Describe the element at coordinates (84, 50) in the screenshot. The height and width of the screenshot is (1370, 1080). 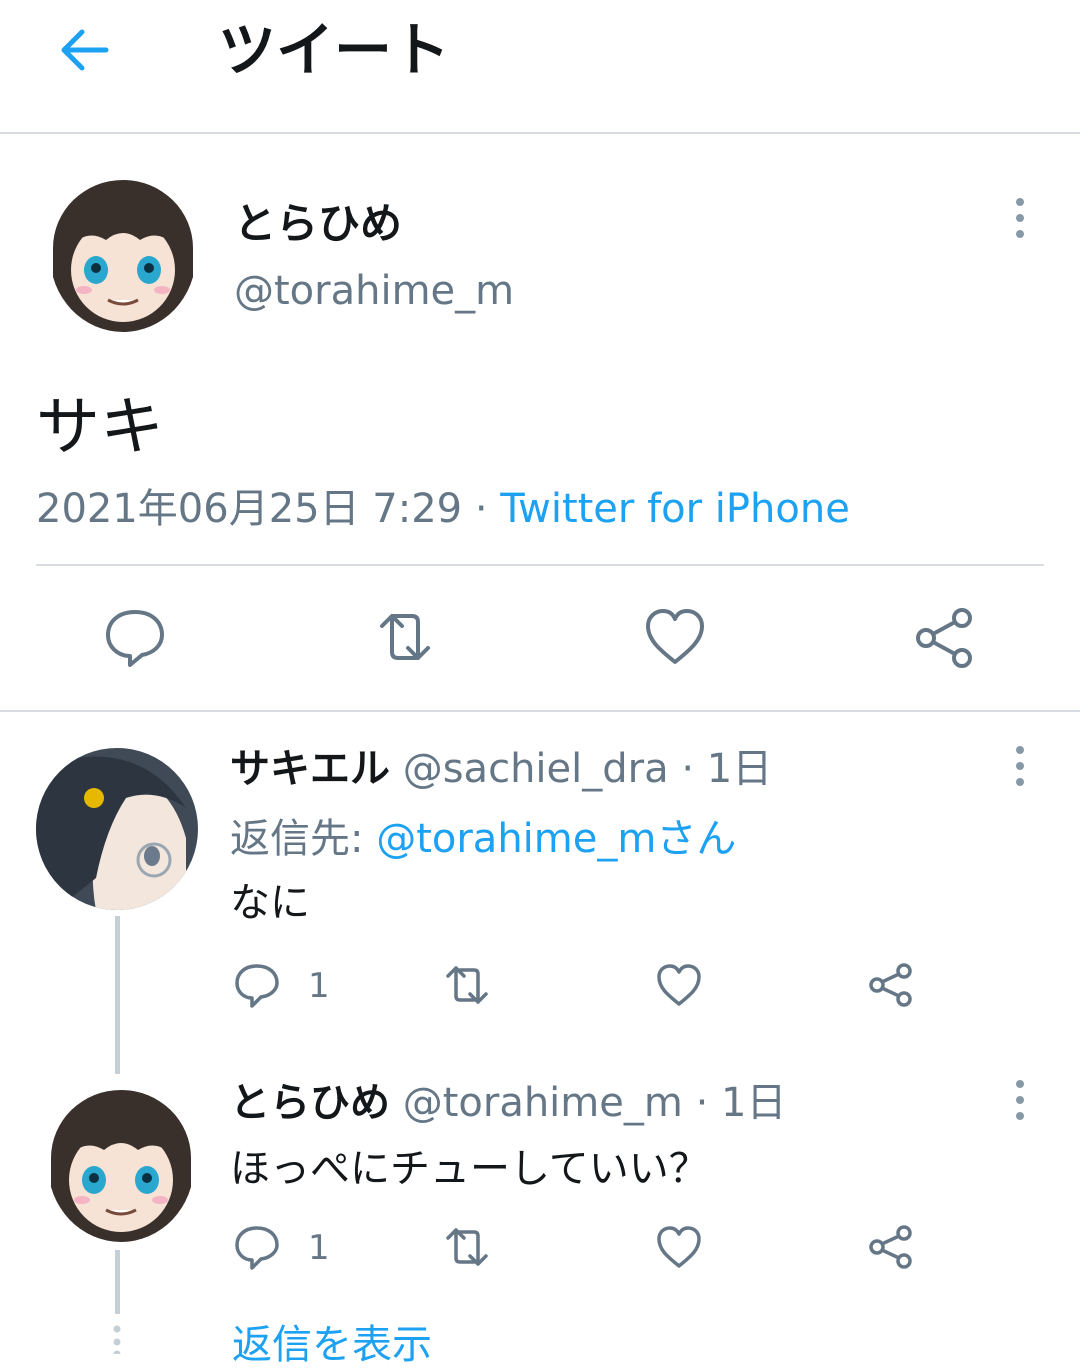
I see `arrow-left-icon` at that location.